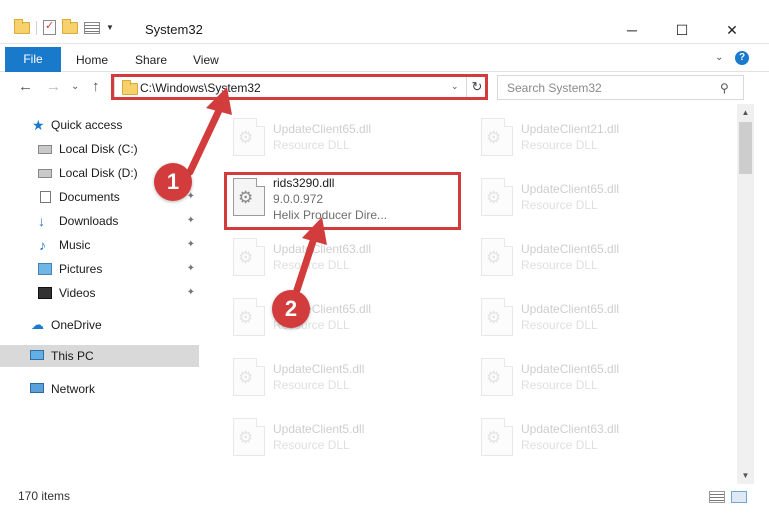  Describe the element at coordinates (99, 356) in the screenshot. I see `sidebar-item-this-pc: This PC` at that location.